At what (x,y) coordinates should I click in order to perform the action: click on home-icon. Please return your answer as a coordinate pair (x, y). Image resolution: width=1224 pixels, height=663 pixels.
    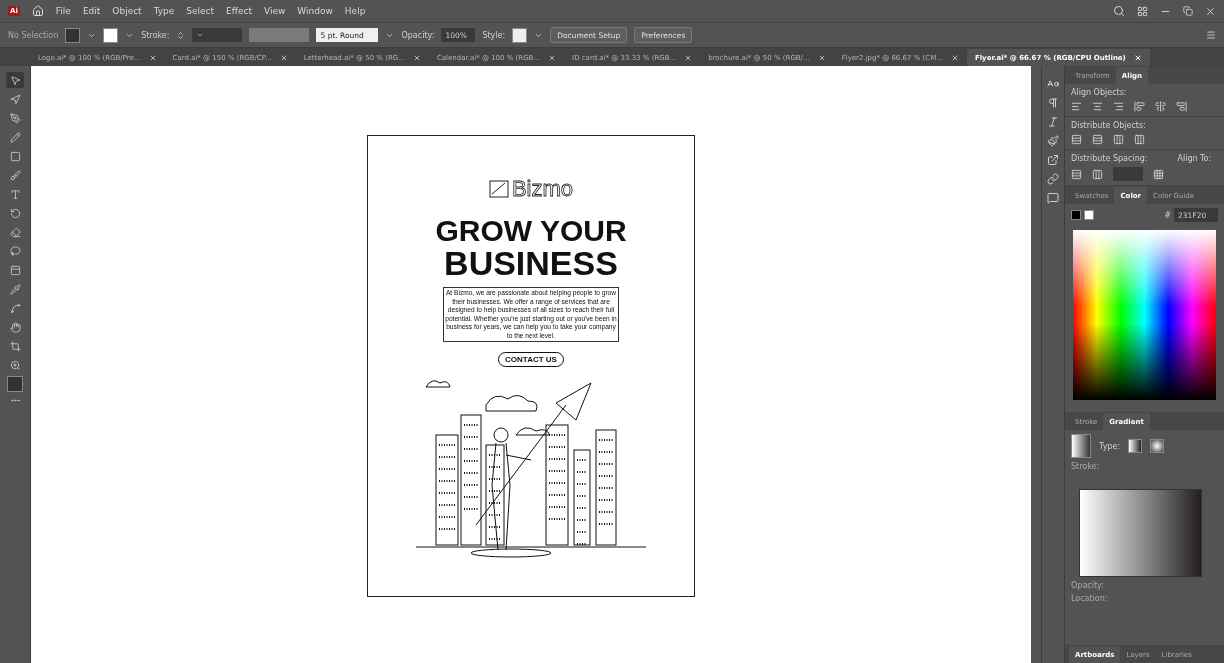
    Looking at the image, I should click on (37, 11).